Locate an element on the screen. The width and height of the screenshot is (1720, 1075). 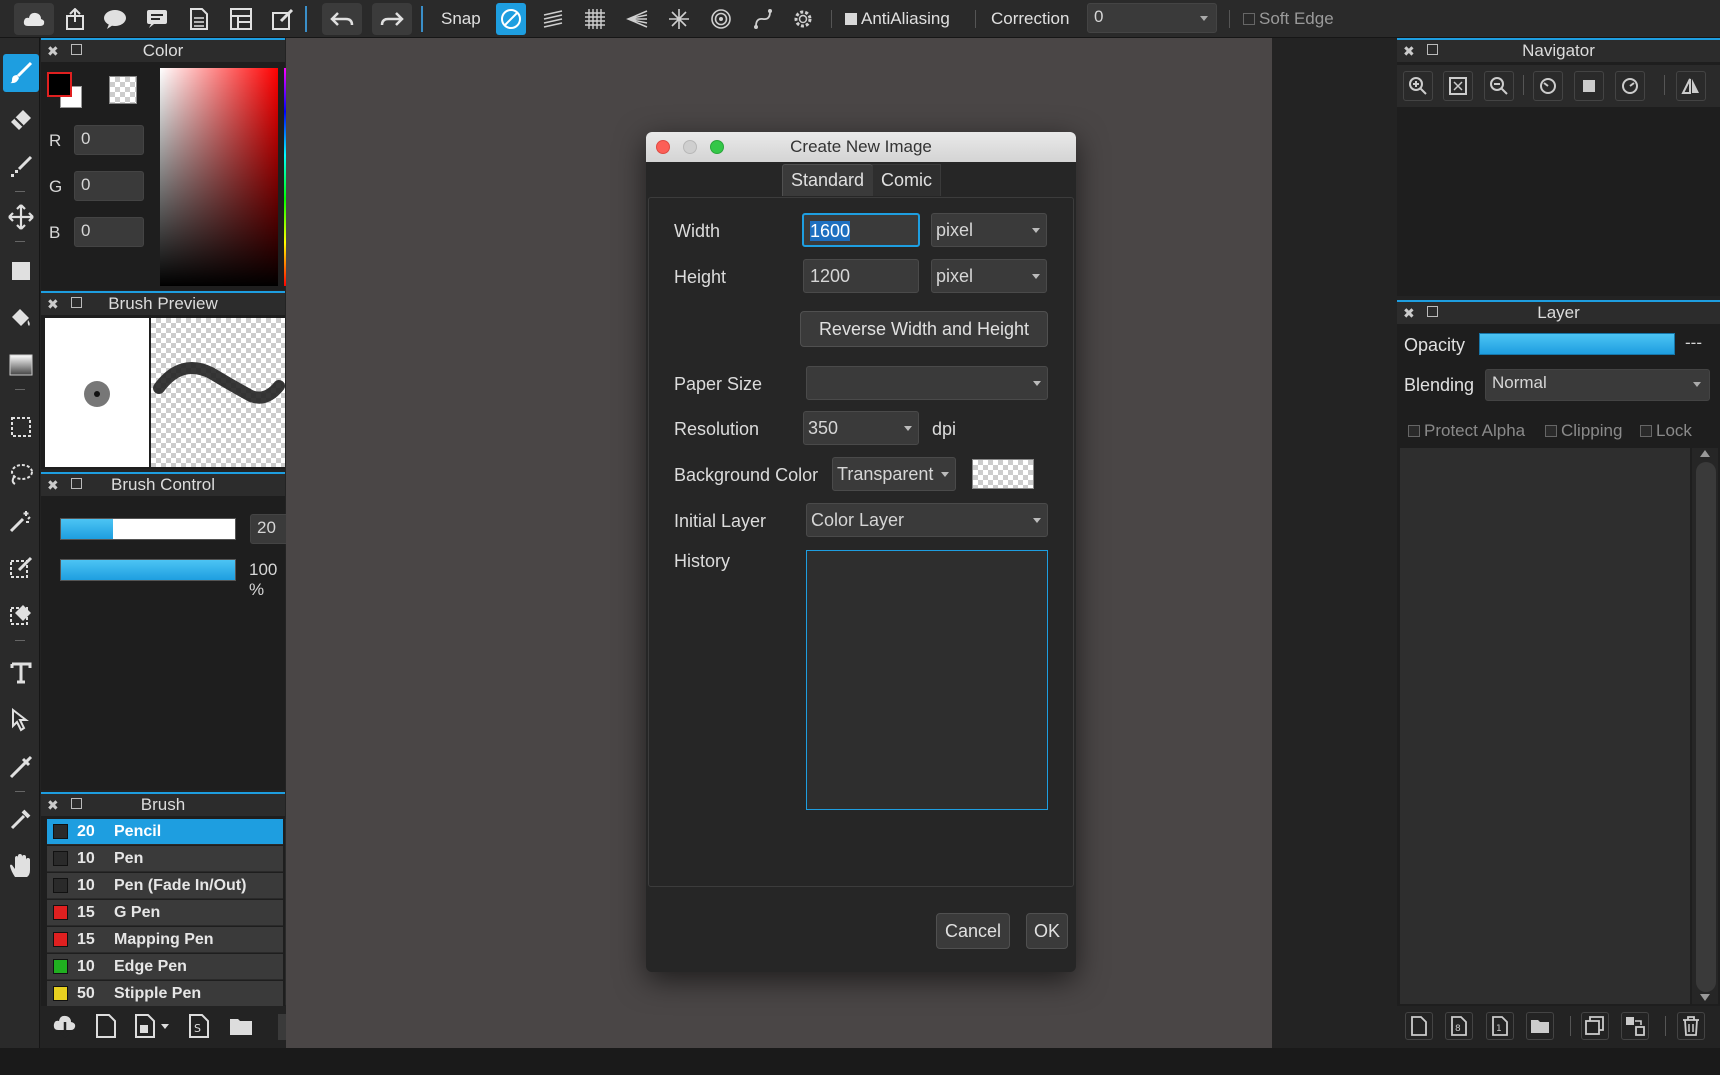
scroll-up-icon is located at coordinates (1705, 453).